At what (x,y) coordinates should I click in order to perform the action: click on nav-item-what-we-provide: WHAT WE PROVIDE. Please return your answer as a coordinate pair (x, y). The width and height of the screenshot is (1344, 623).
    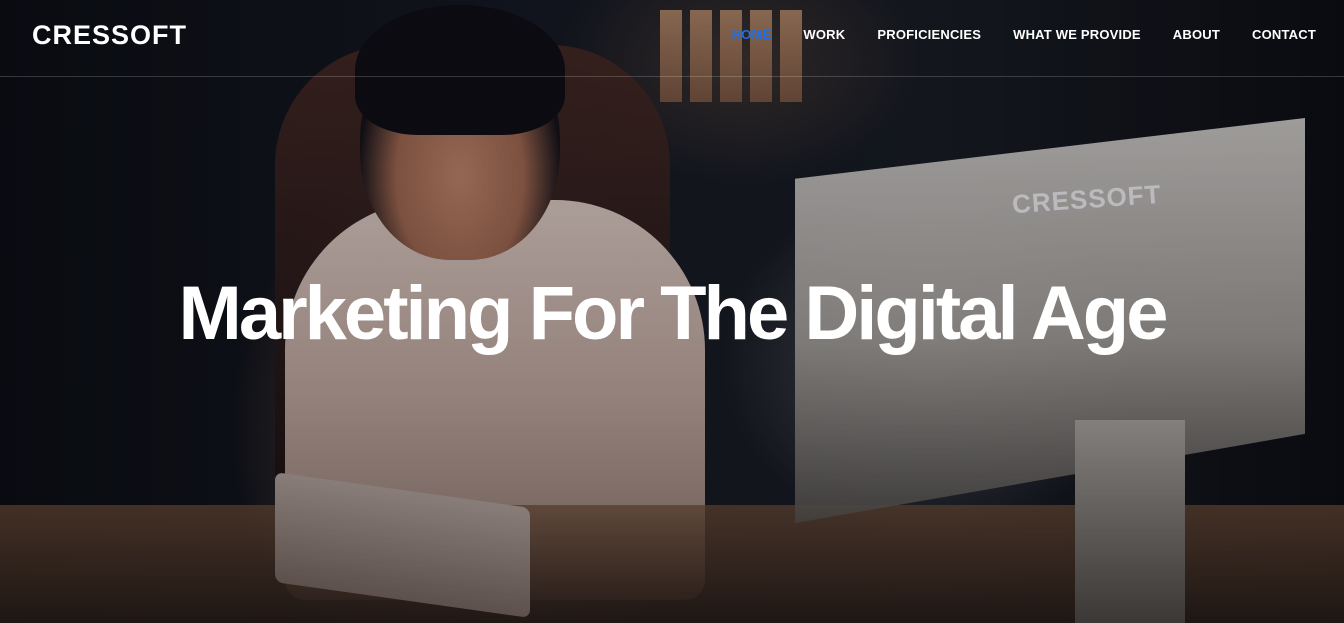
    Looking at the image, I should click on (1077, 34).